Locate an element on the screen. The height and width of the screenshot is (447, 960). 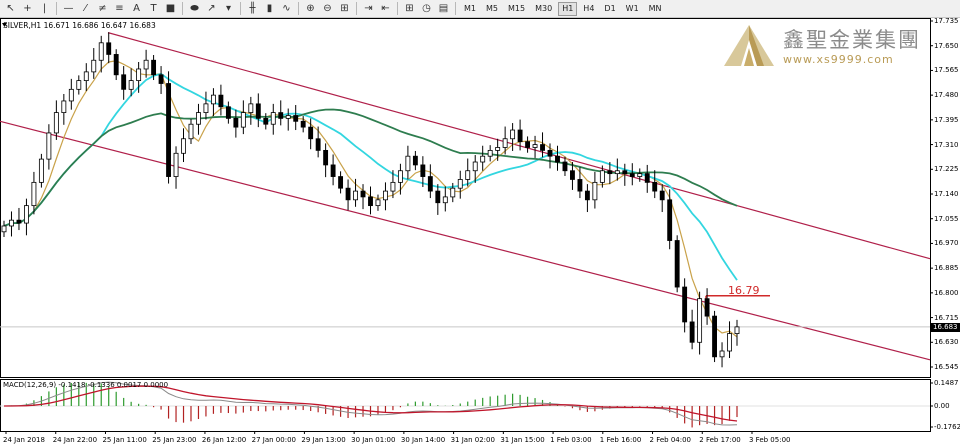
time-tick-label: 2 Feb 17:00 is located at coordinates (720, 440).